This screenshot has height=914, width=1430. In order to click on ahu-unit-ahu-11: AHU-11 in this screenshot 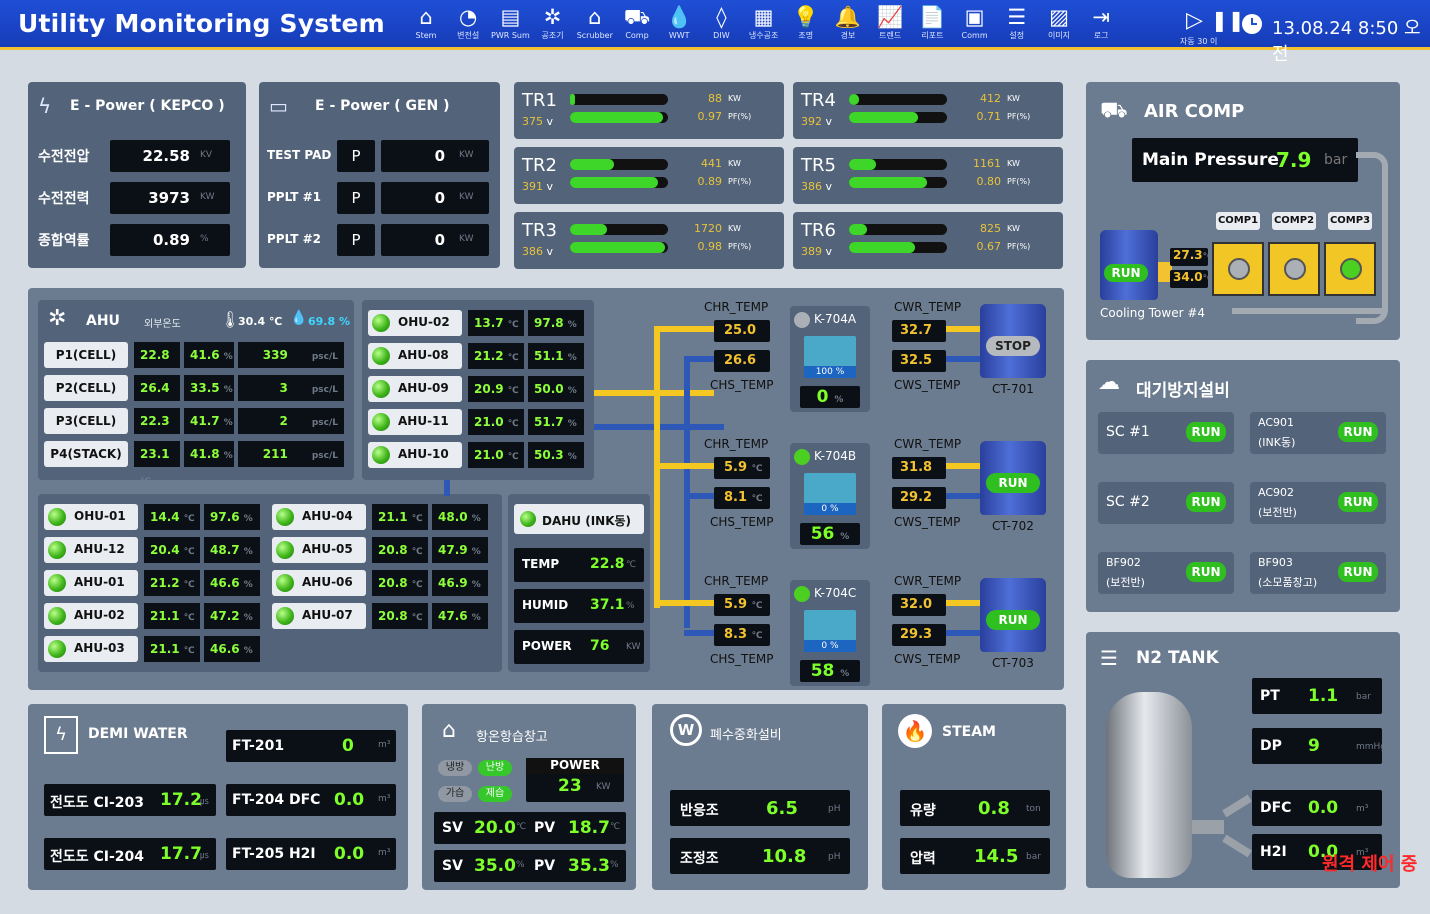, I will do `click(415, 422)`.